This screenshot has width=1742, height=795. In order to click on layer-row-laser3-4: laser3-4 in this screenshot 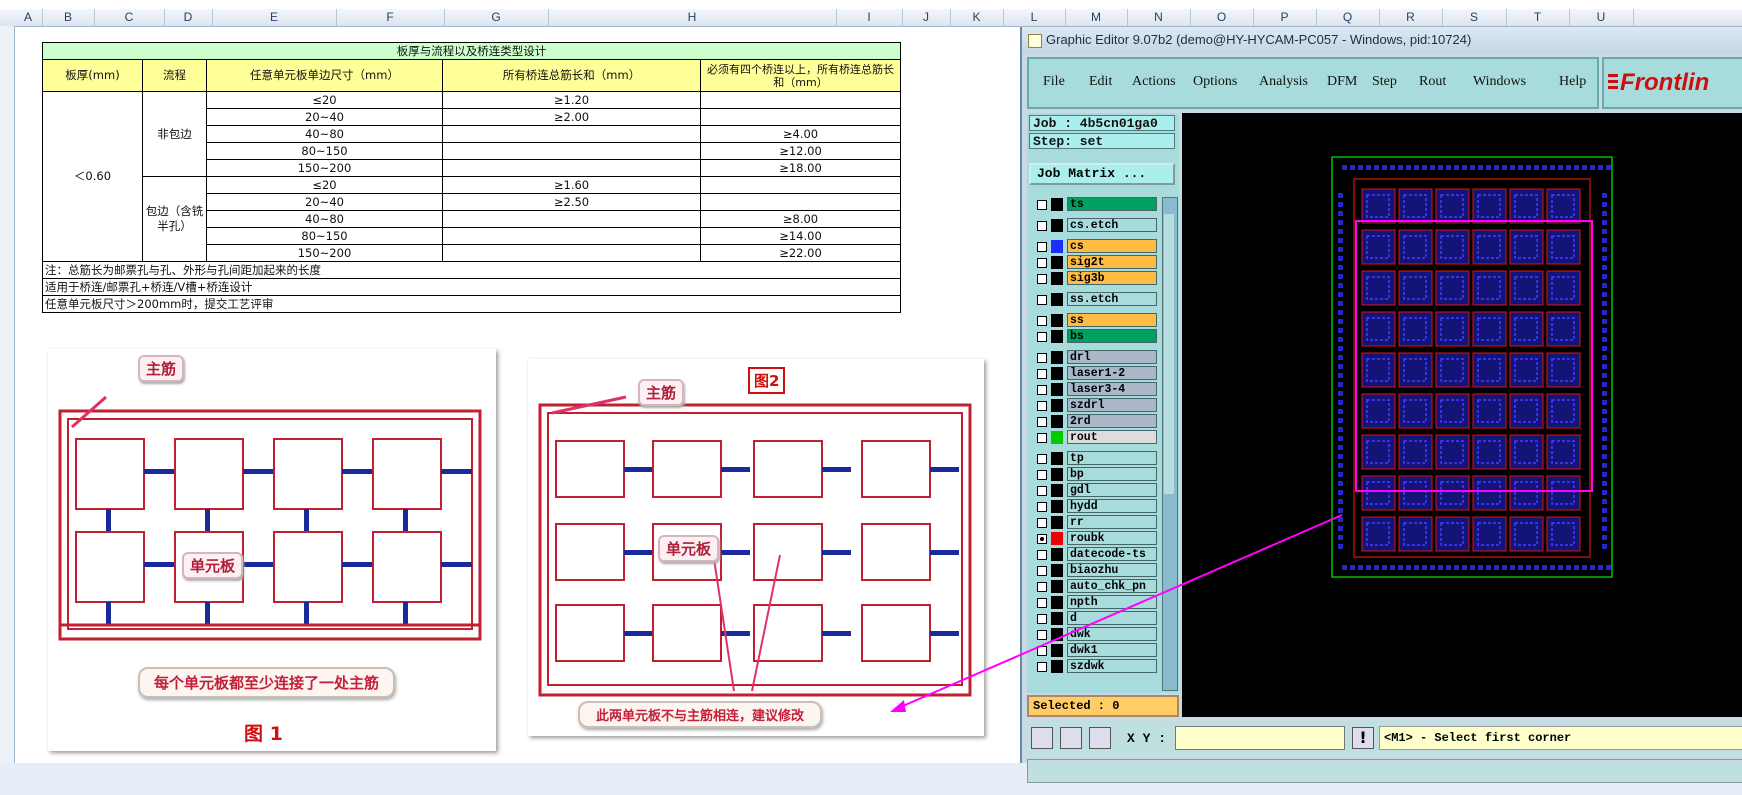, I will do `click(1094, 389)`.